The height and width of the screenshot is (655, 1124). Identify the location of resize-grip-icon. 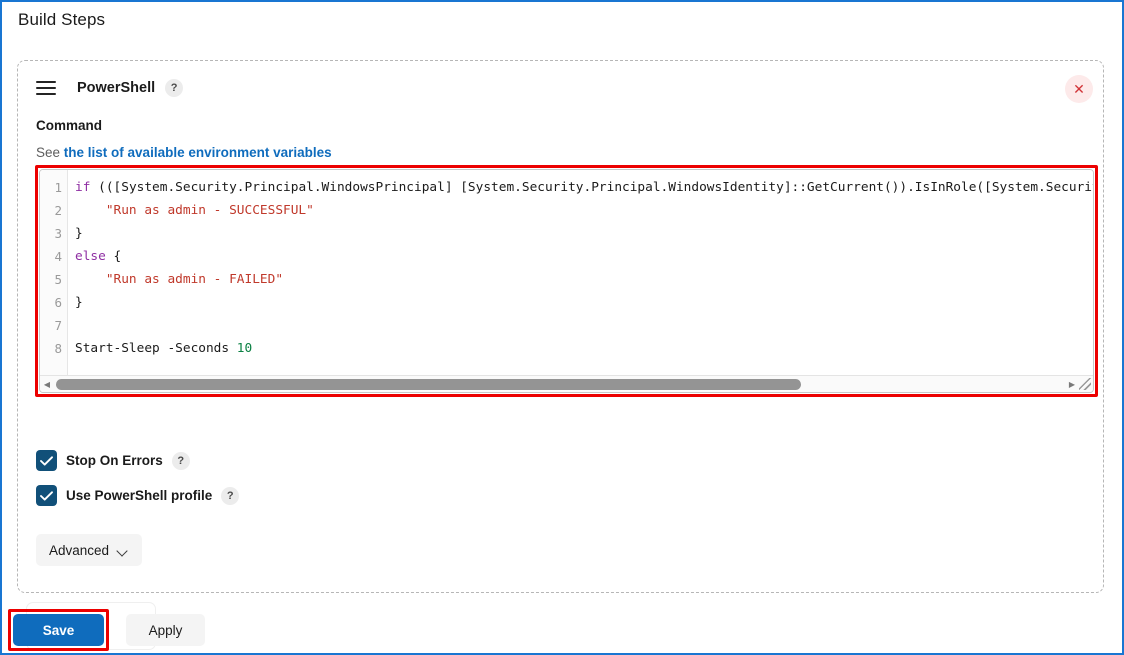
(1085, 384).